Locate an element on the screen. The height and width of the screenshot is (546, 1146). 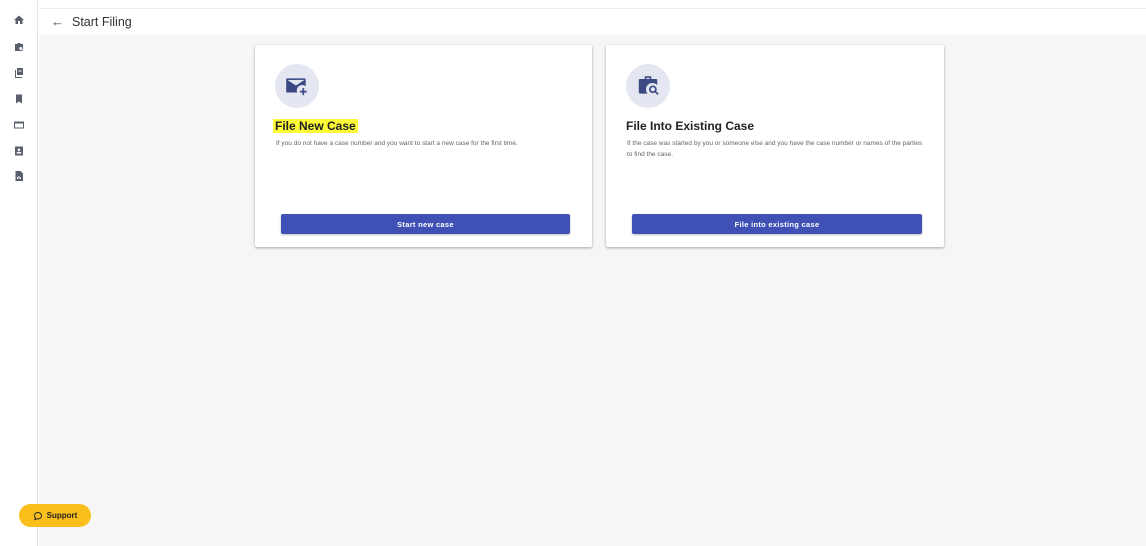
sidebar-item-home is located at coordinates (19, 20).